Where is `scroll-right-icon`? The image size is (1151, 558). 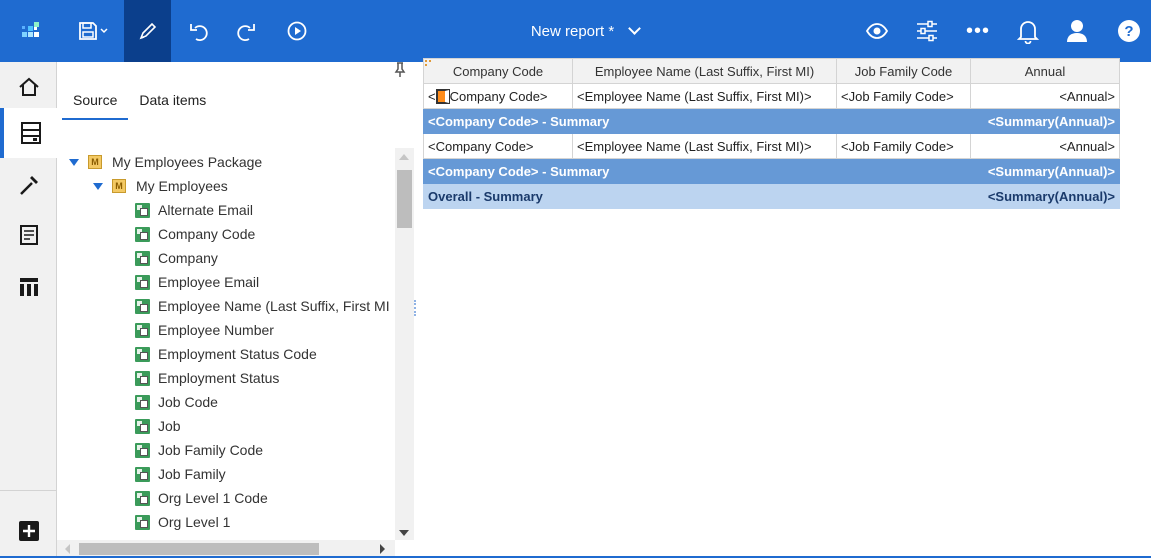 scroll-right-icon is located at coordinates (382, 549).